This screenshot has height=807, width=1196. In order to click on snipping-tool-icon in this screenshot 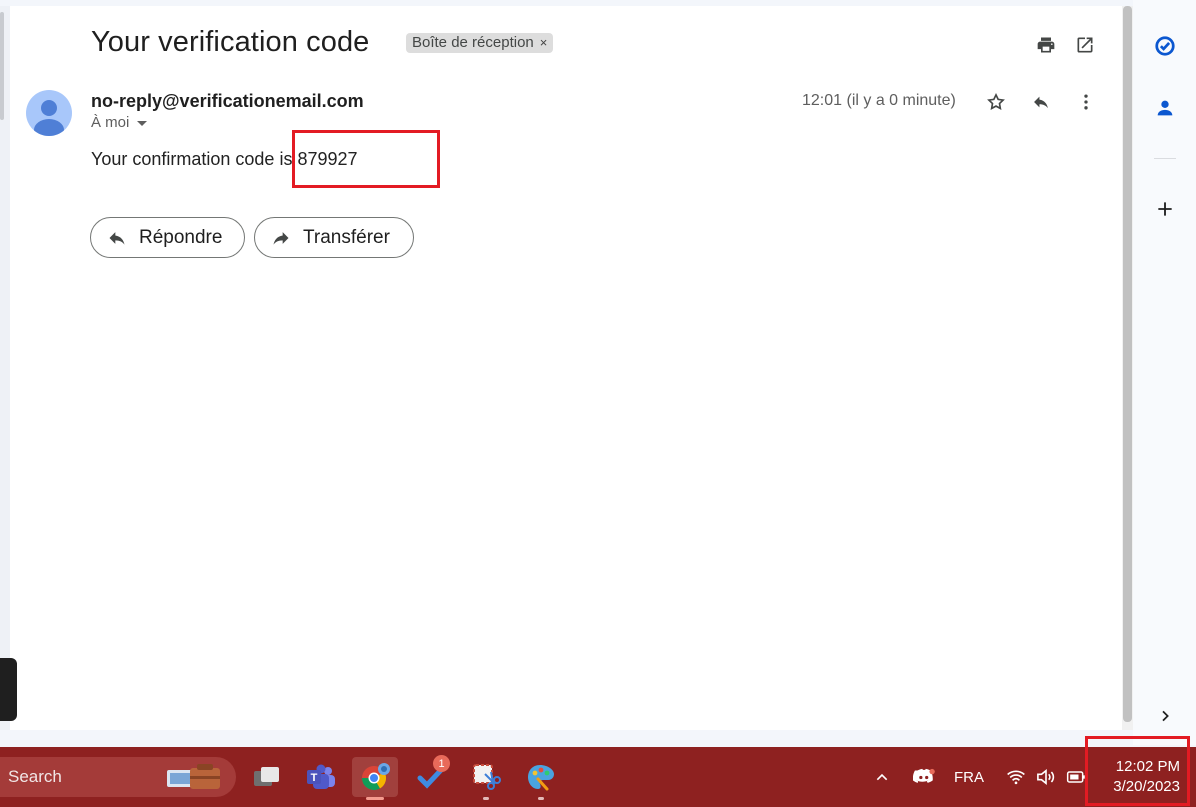, I will do `click(486, 778)`.